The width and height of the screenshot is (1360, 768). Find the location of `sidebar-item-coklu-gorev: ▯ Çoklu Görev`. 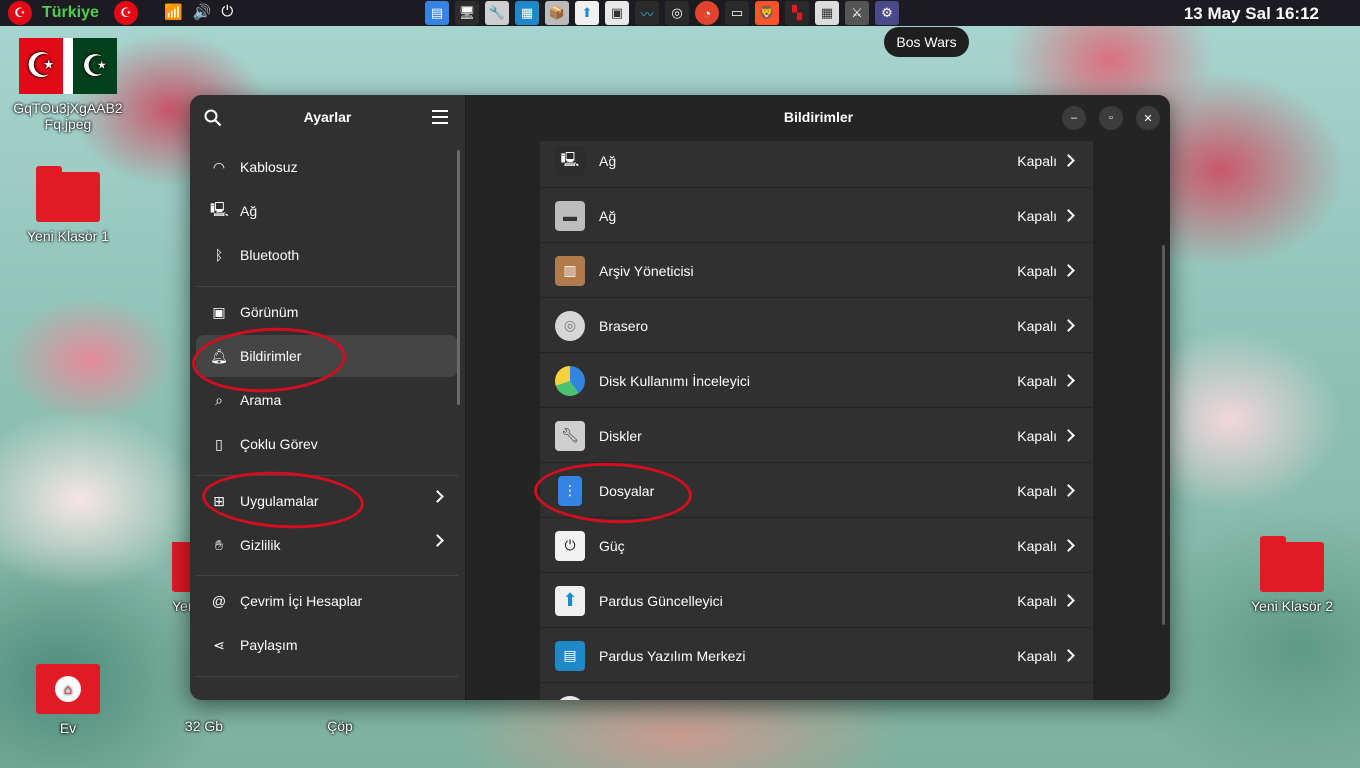

sidebar-item-coklu-gorev: ▯ Çoklu Görev is located at coordinates (327, 444).